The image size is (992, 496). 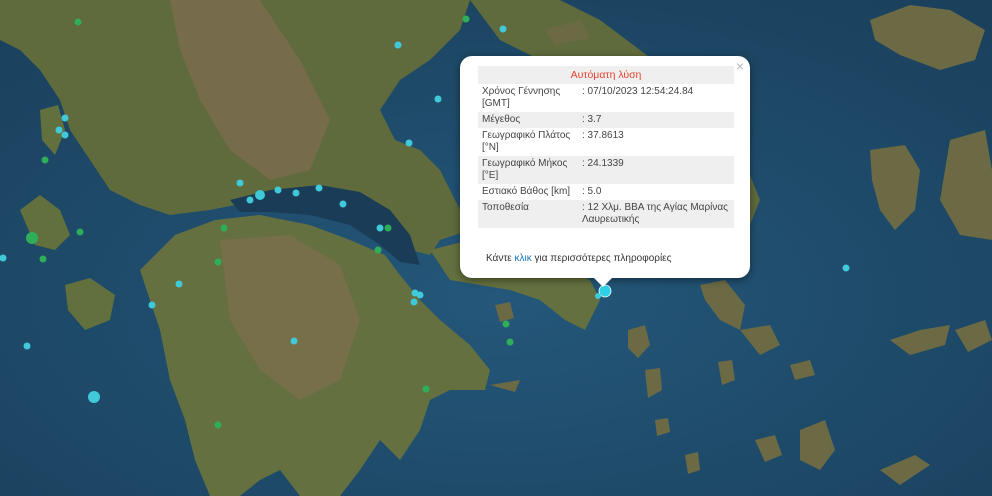 I want to click on detail-value: : 07/10/2023 12:54:24.84, so click(x=638, y=91).